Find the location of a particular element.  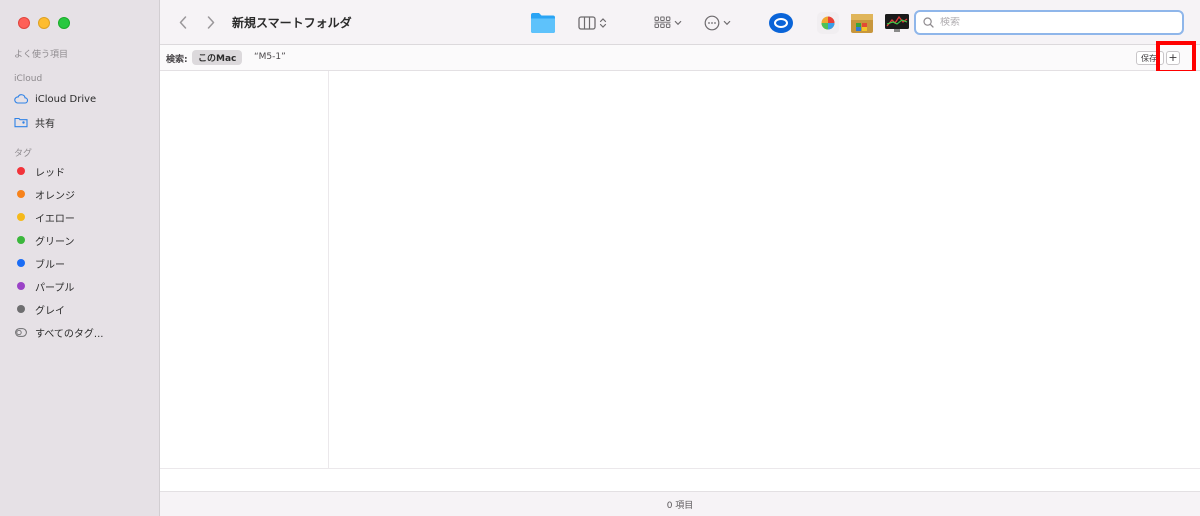

app-shortcut-blue-ring-icon is located at coordinates (781, 23).